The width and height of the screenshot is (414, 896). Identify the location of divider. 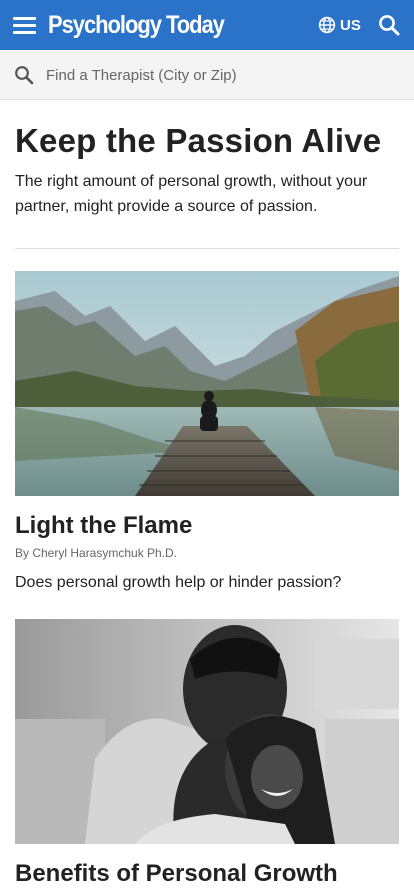
(207, 248).